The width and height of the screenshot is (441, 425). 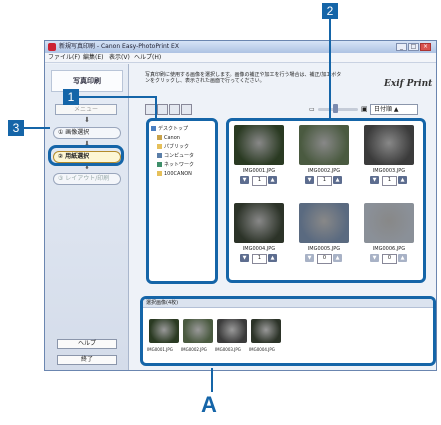 I want to click on callout-a-label: A, so click(x=209, y=404).